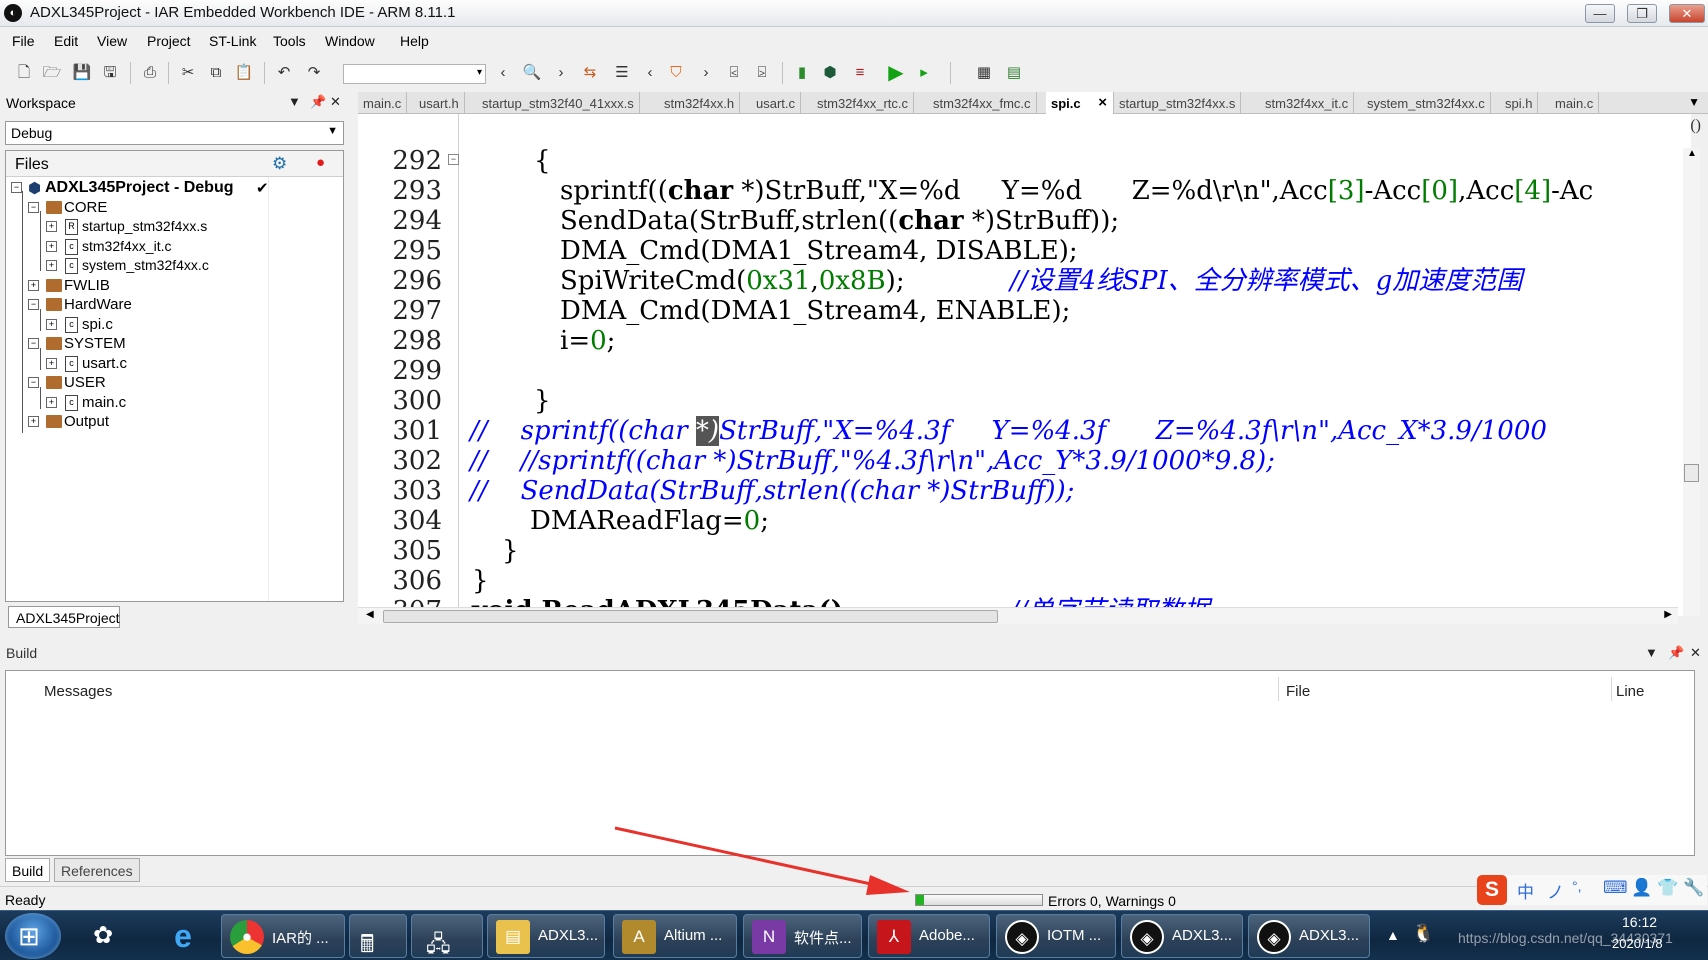 The image size is (1708, 960). I want to click on tree-folder-system: − SYSTEM, so click(174, 344).